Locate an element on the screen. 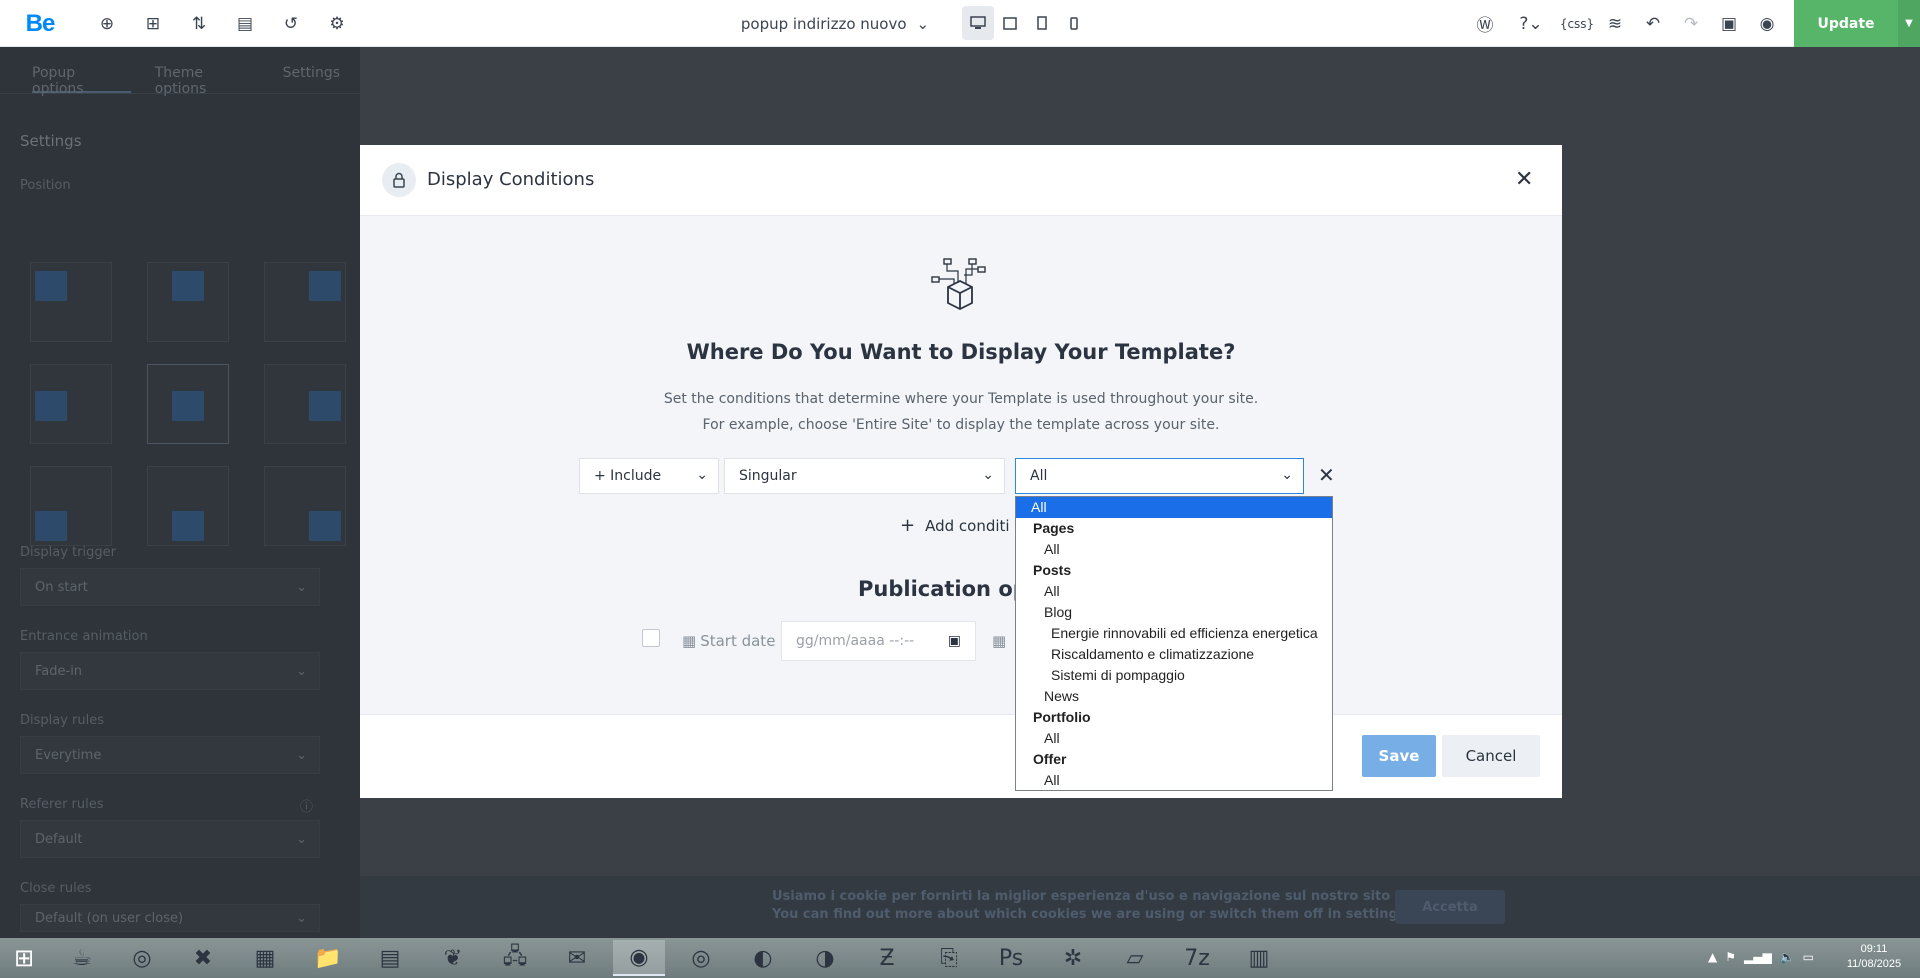 This screenshot has width=1920, height=978. firefox-app-icon: ◐ is located at coordinates (763, 958).